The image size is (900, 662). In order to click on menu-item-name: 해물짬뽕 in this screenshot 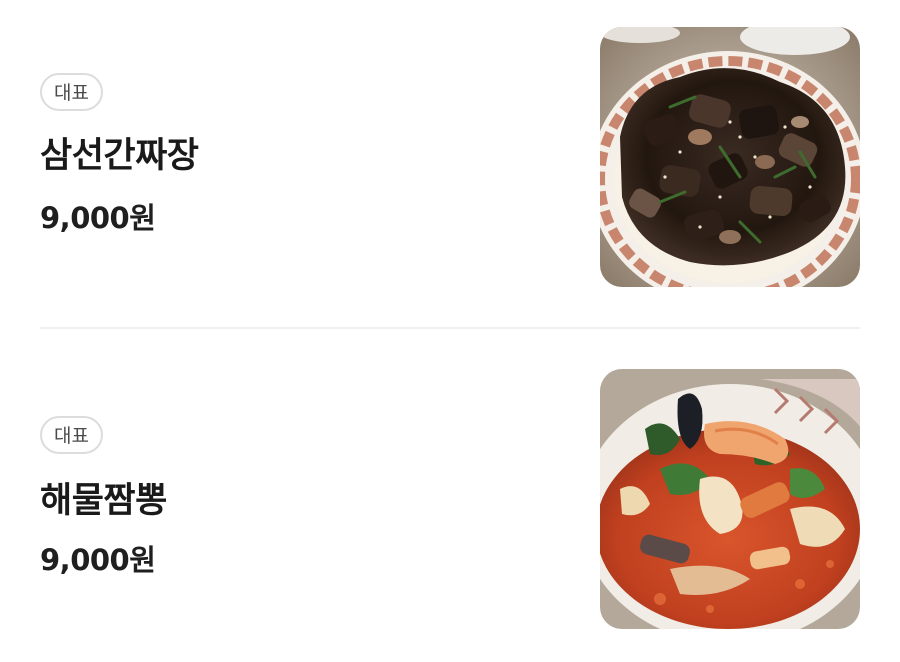, I will do `click(103, 501)`.